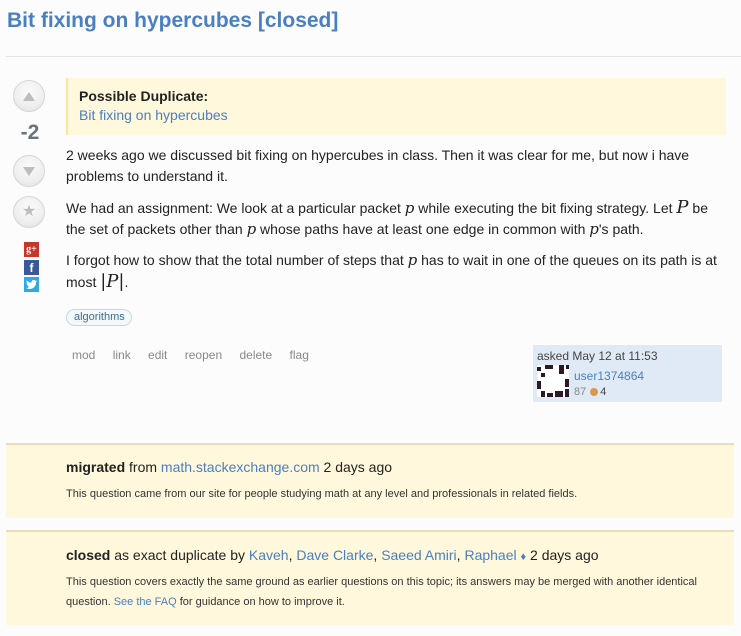 The height and width of the screenshot is (636, 741). Describe the element at coordinates (597, 356) in the screenshot. I see `asked-timestamp: asked May 12 at 11:53` at that location.